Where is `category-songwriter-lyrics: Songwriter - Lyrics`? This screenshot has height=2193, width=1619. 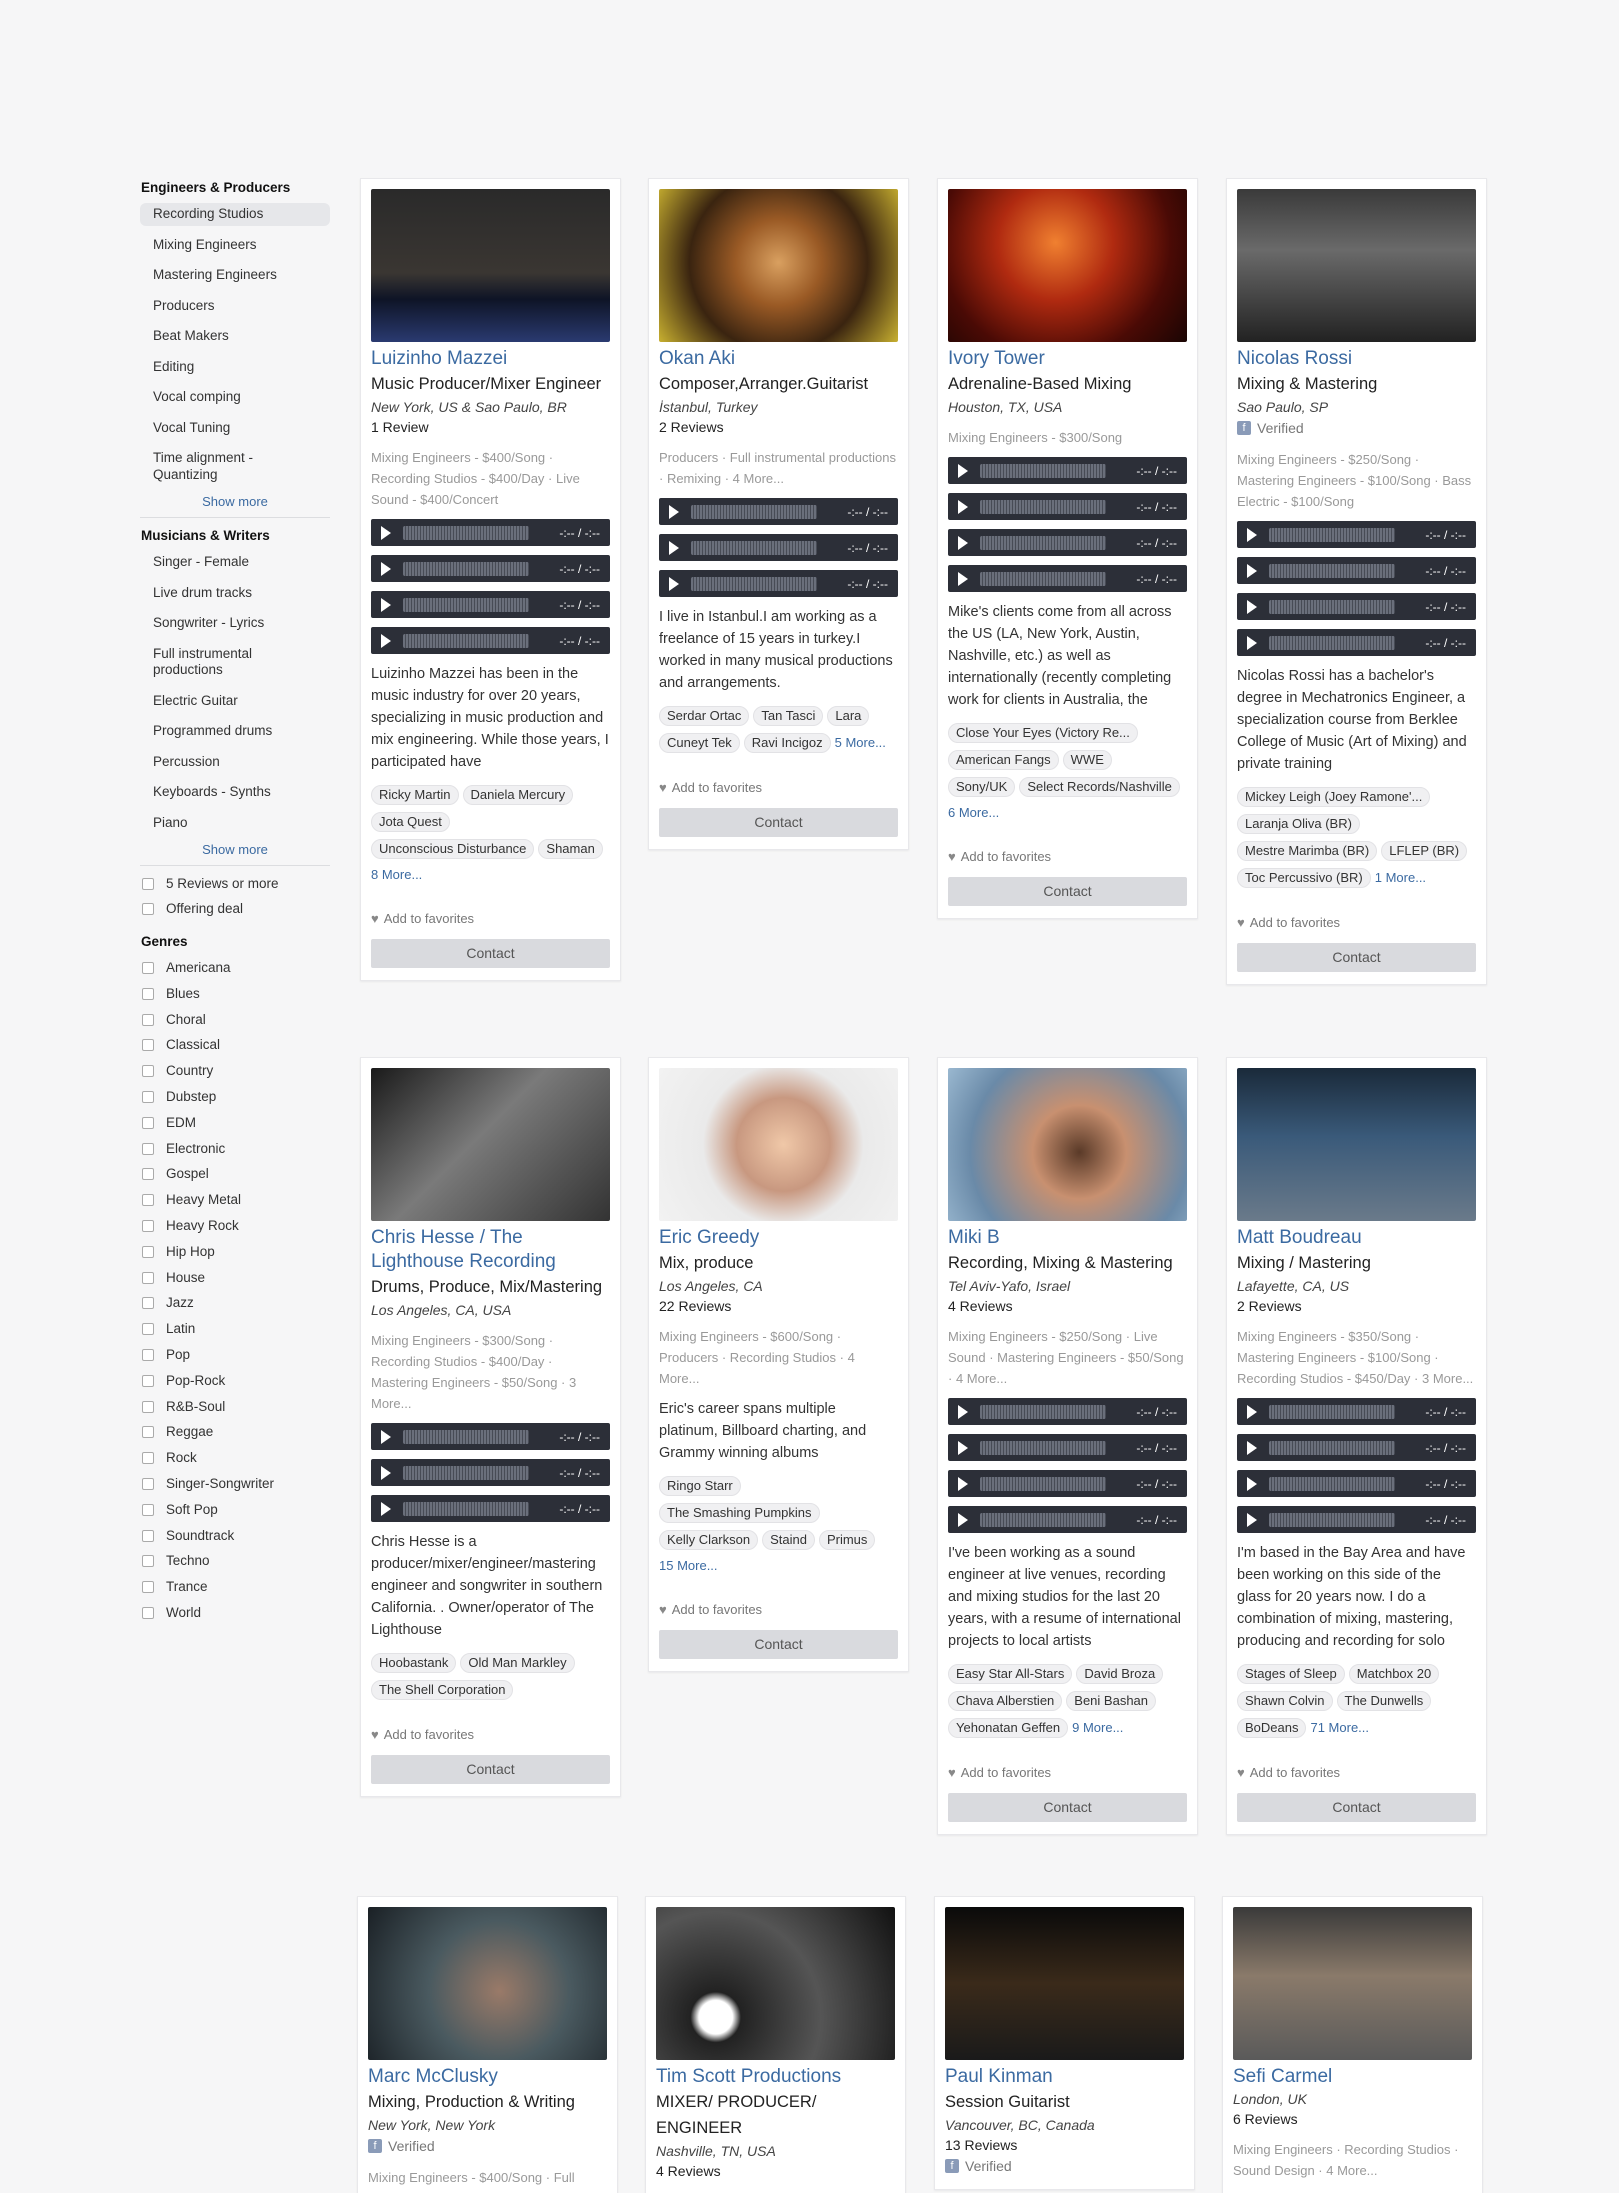 category-songwriter-lyrics: Songwriter - Lyrics is located at coordinates (235, 623).